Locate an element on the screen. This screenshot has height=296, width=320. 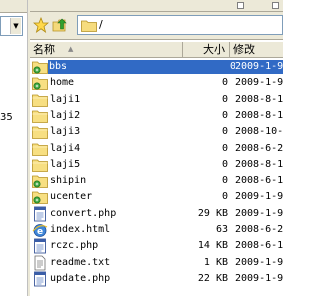
column-header-modified: 修改 is located at coordinates (256, 49).